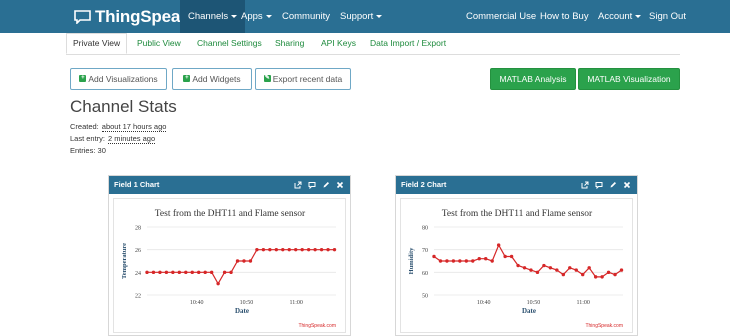 This screenshot has width=730, height=336. I want to click on panel-header: Field 1 Chart, so click(229, 185).